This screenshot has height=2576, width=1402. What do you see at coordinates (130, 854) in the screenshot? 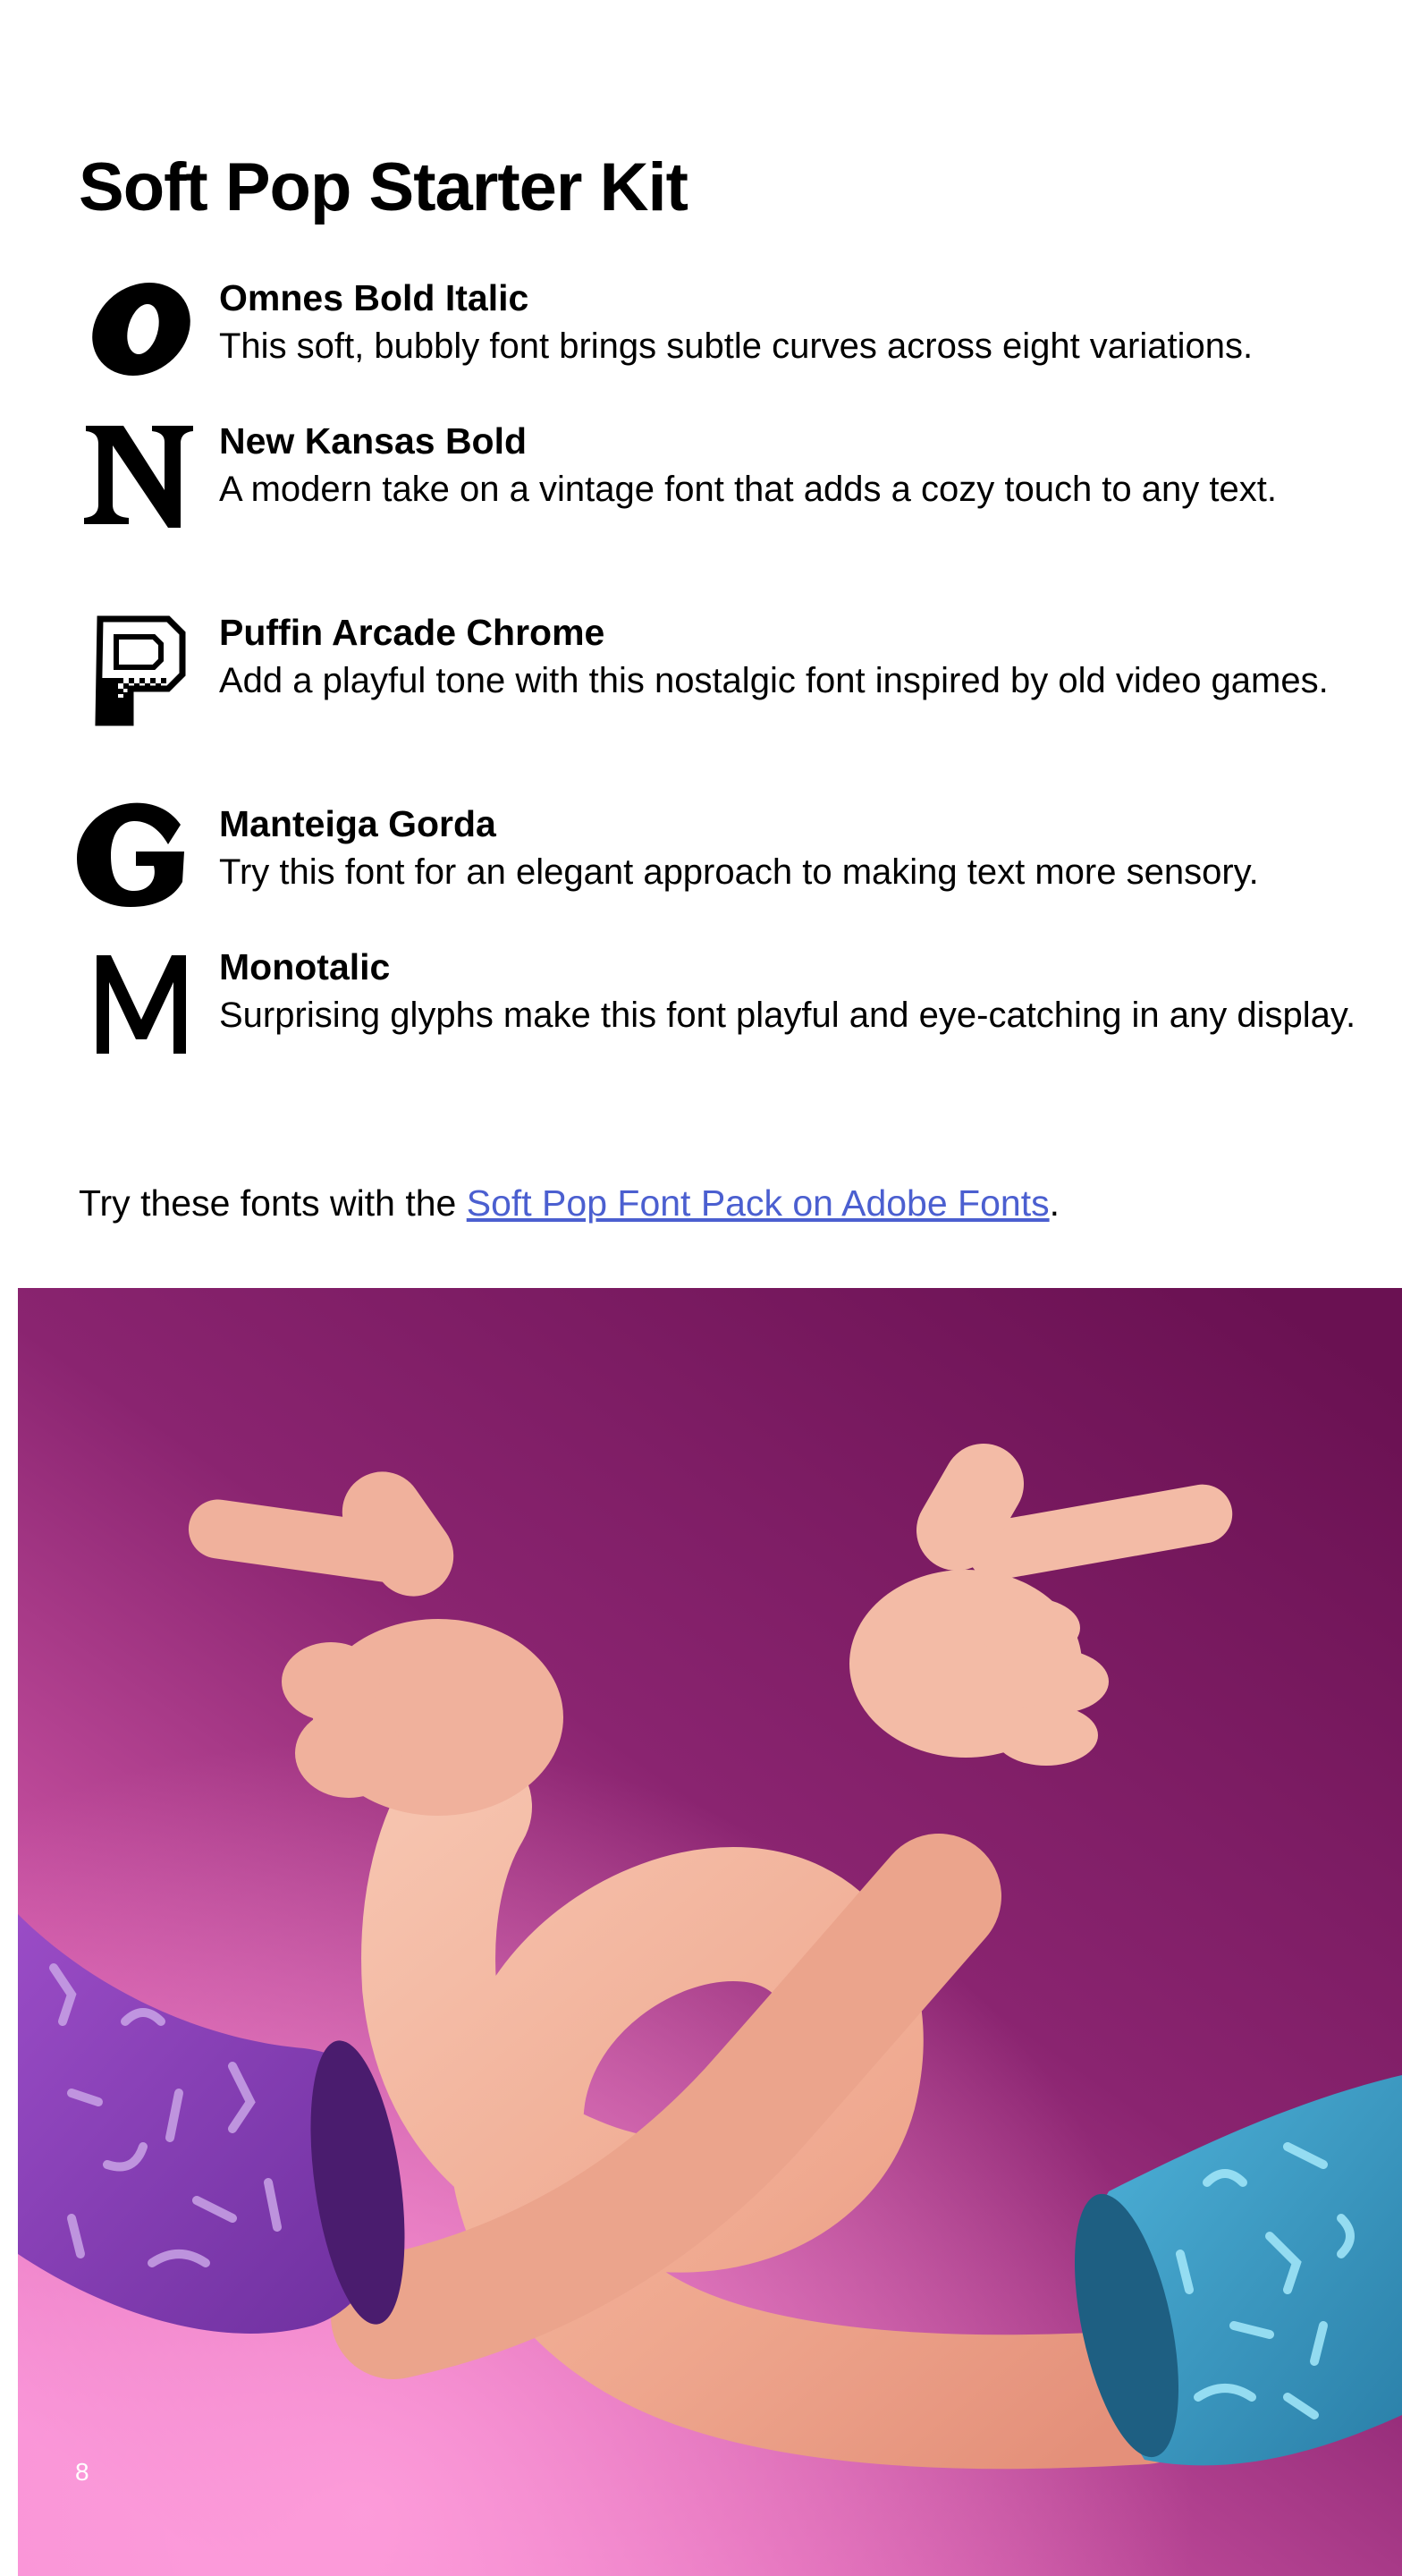
I see `manteiga-gorda-g-glyph-icon` at bounding box center [130, 854].